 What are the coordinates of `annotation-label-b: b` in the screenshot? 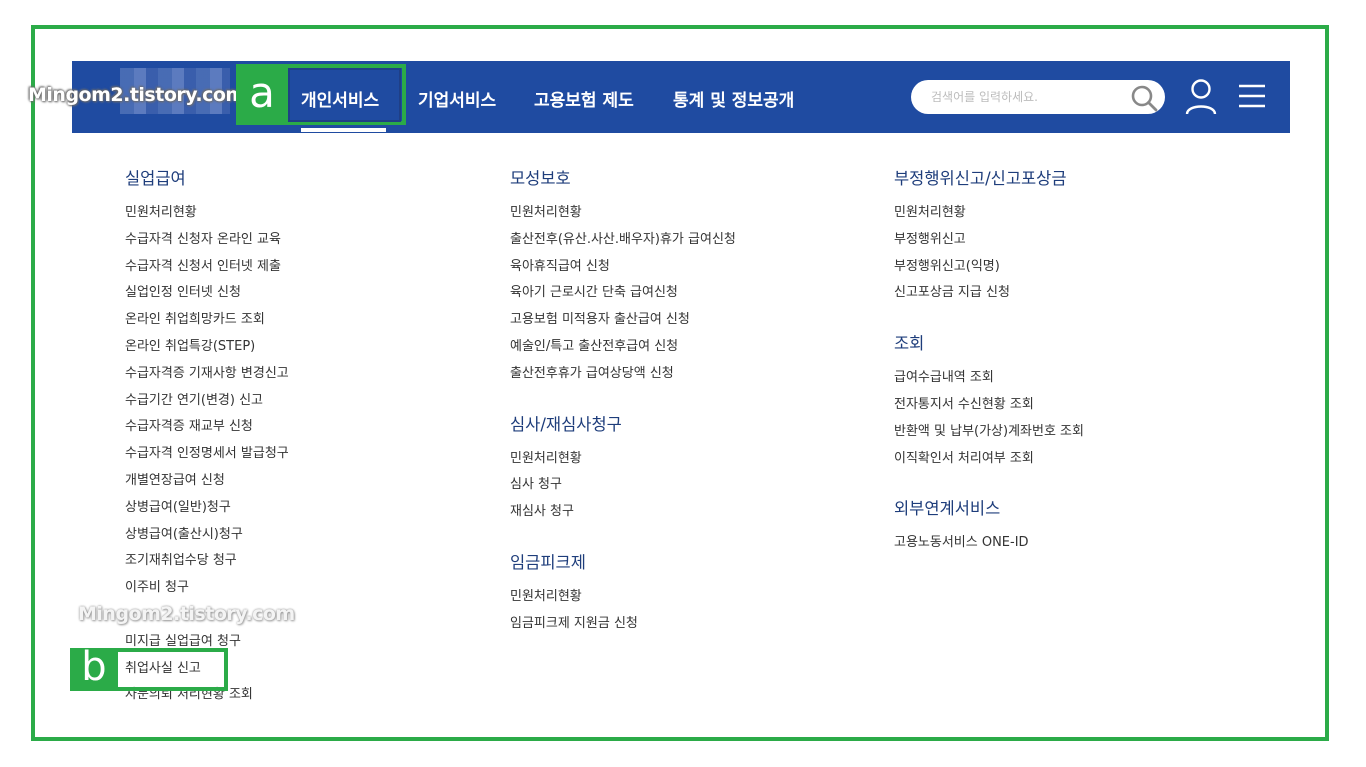 It's located at (94, 669).